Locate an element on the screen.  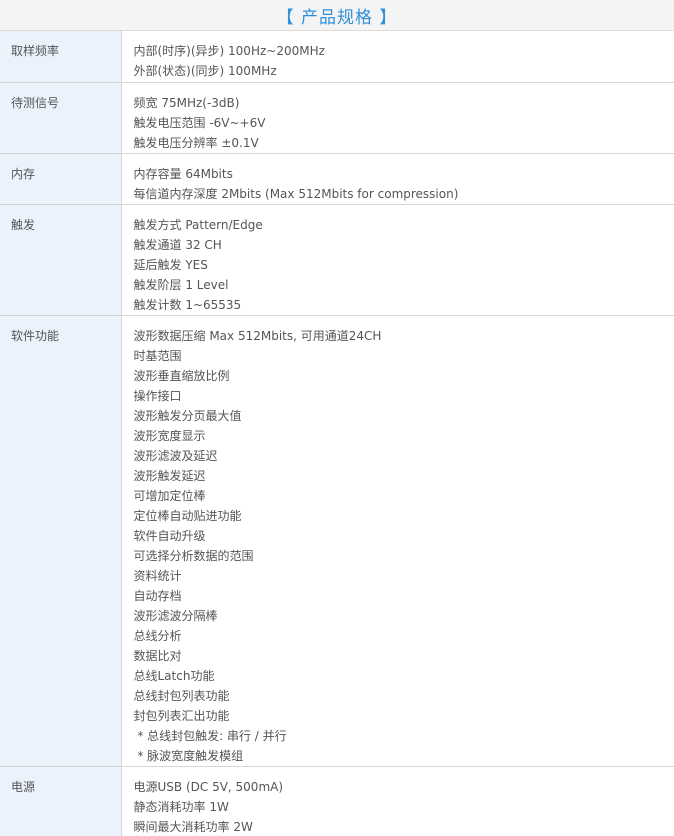
spec-value-line: 可选择分析数据的范围 is located at coordinates (193, 555).